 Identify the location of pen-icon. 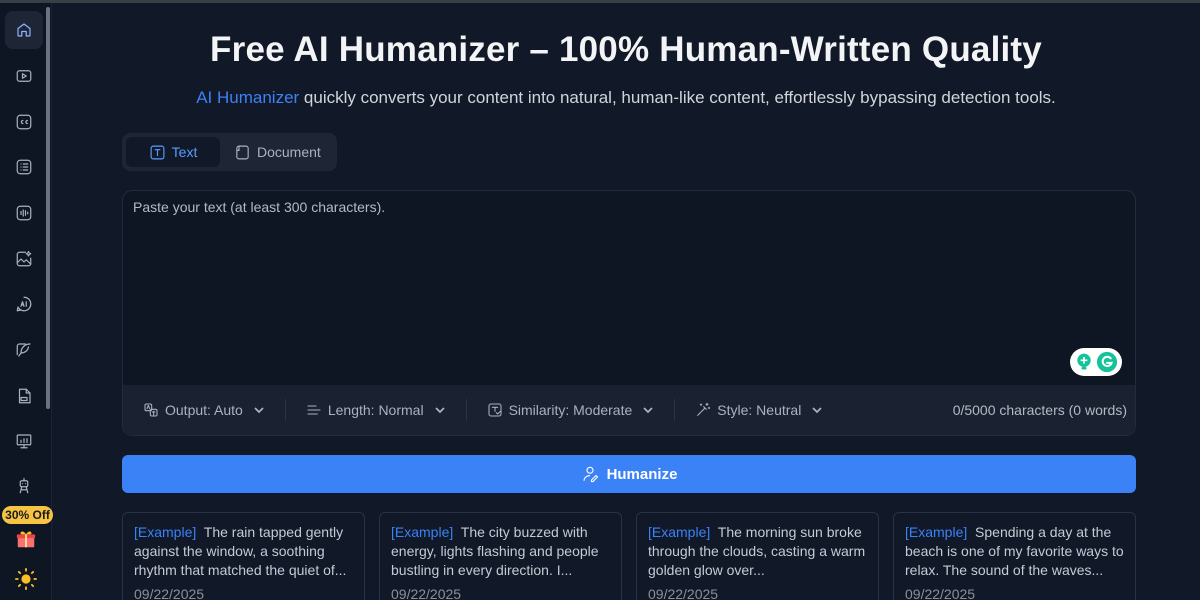
(23, 350).